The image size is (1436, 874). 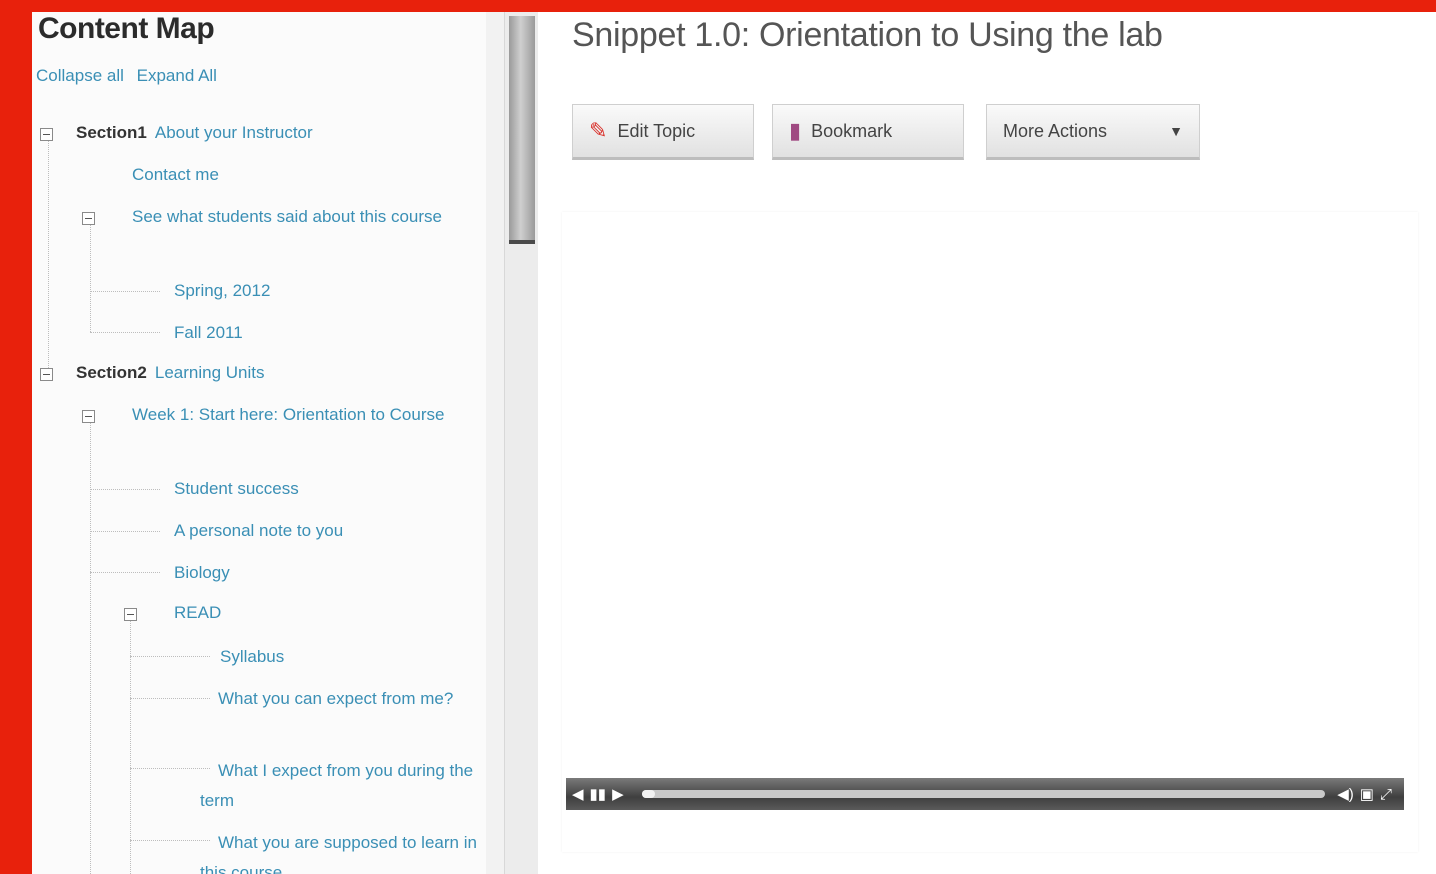 What do you see at coordinates (111, 132) in the screenshot?
I see `section-label: Section1` at bounding box center [111, 132].